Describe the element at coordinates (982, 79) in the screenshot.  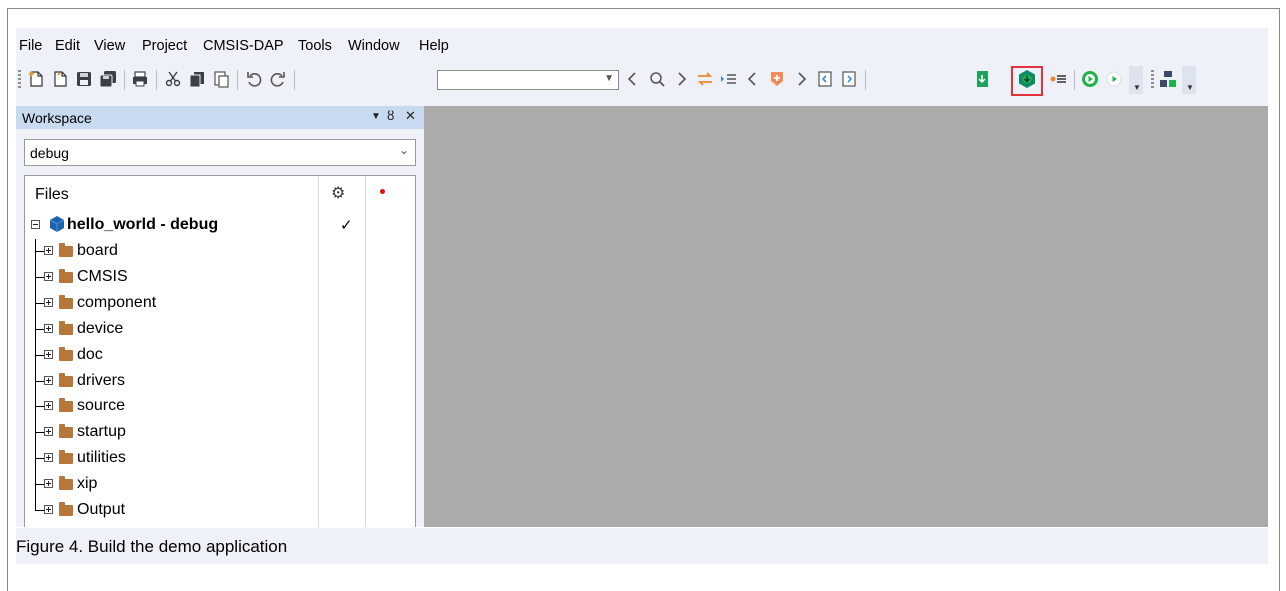
I see `compile-icon` at that location.